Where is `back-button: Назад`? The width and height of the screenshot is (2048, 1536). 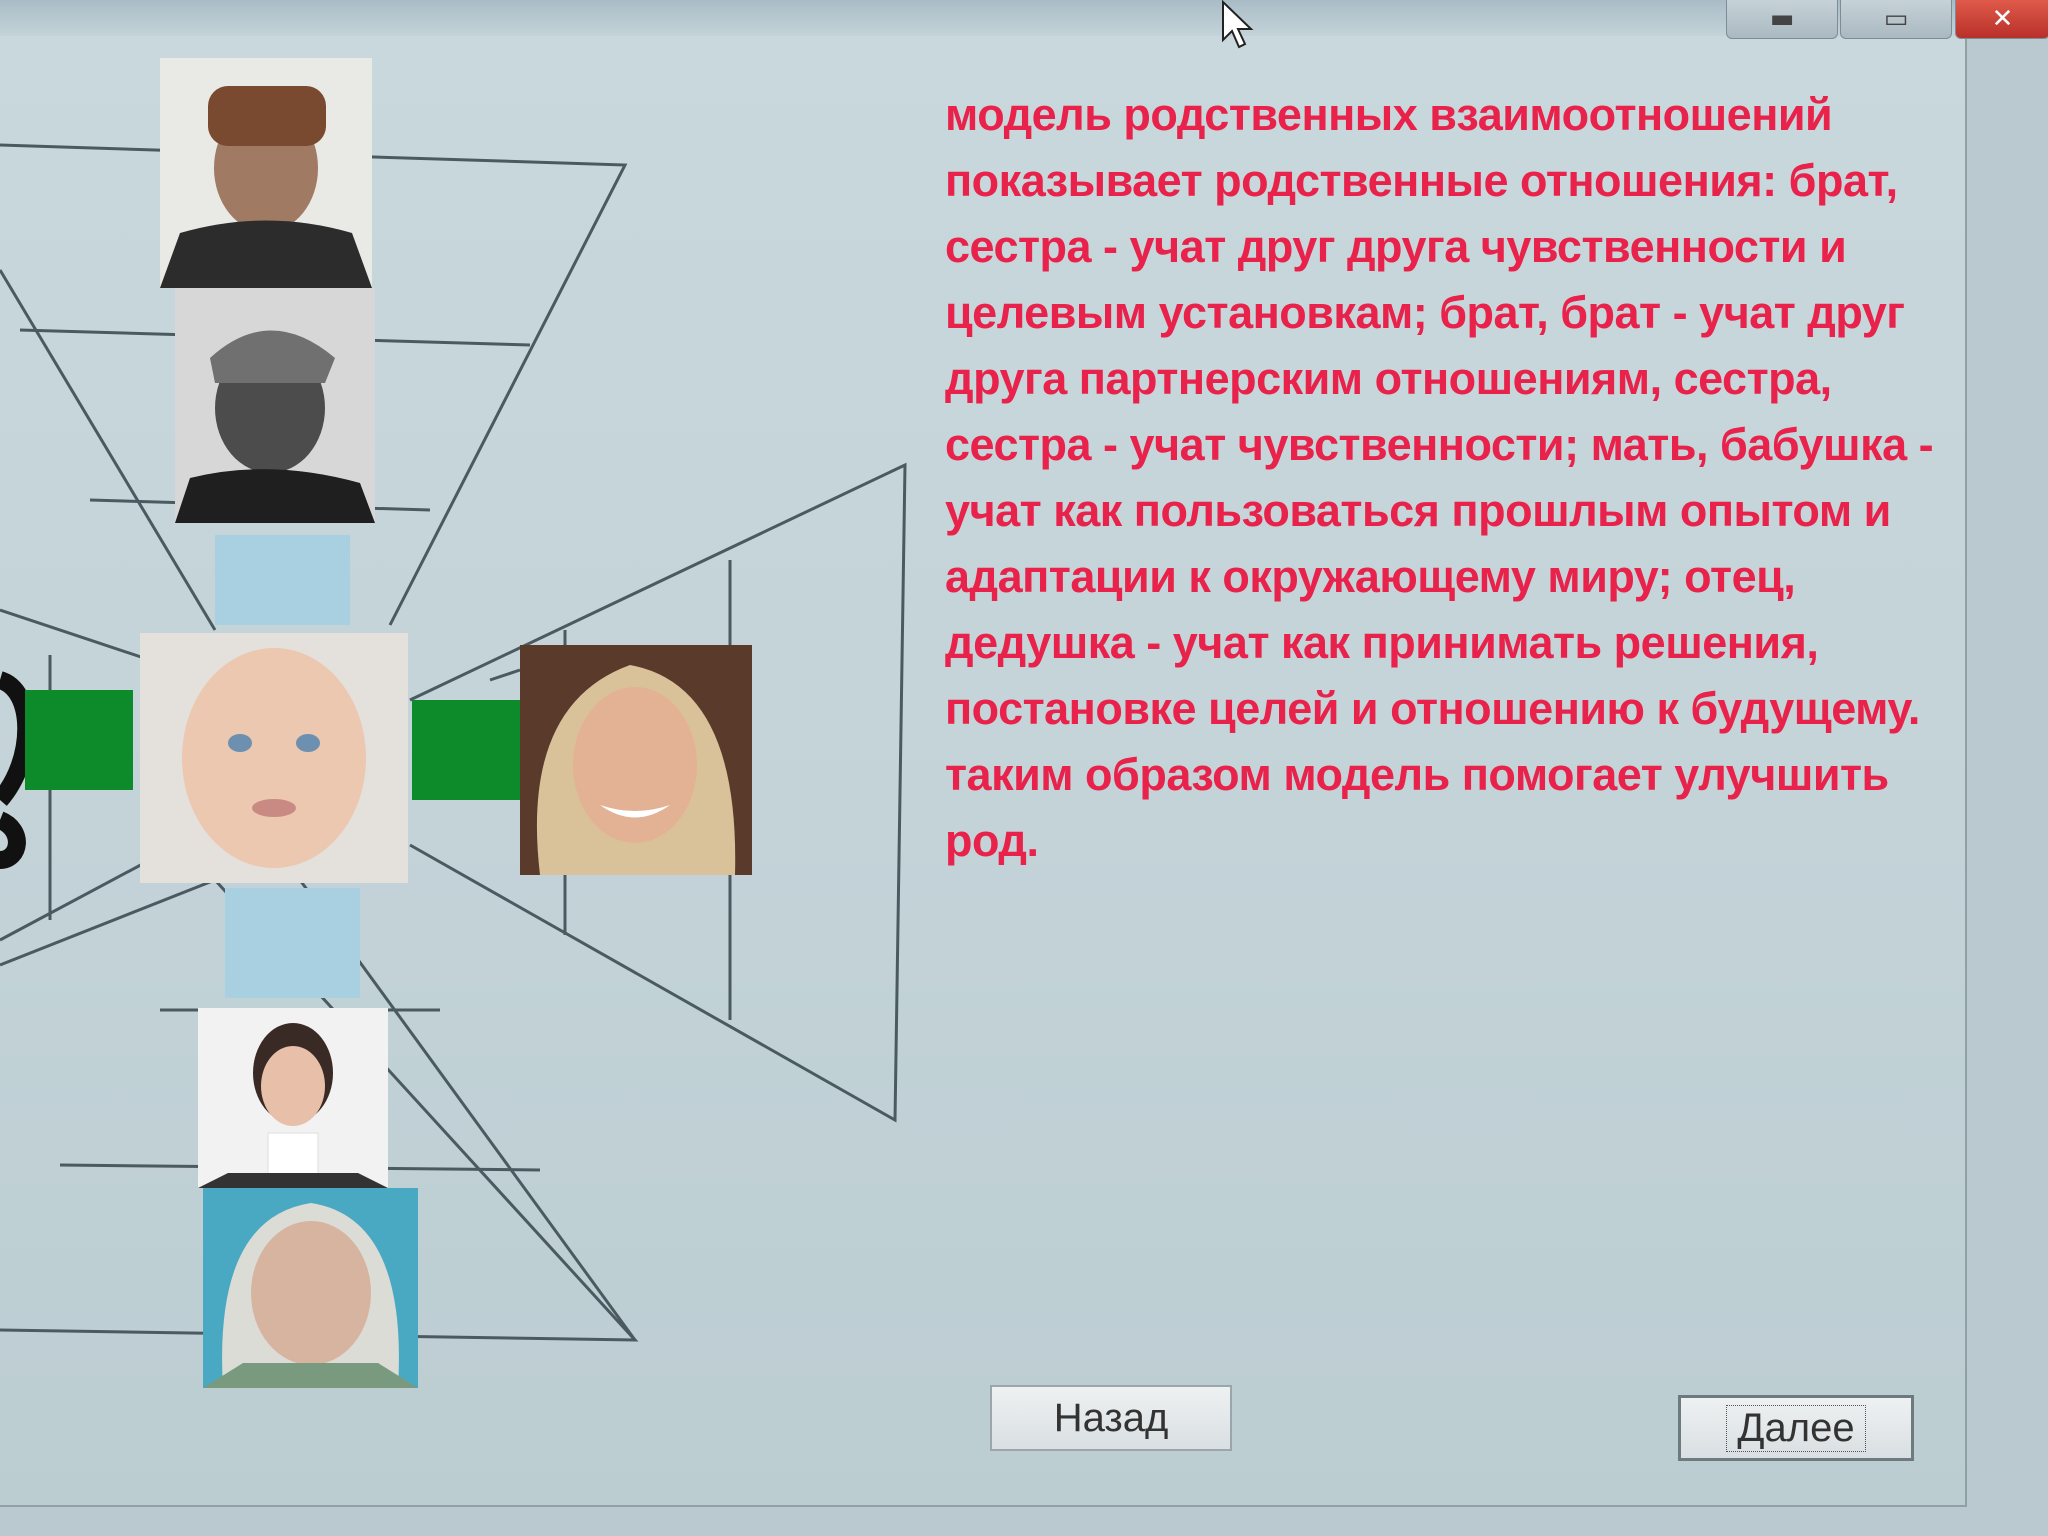
back-button: Назад is located at coordinates (1111, 1418).